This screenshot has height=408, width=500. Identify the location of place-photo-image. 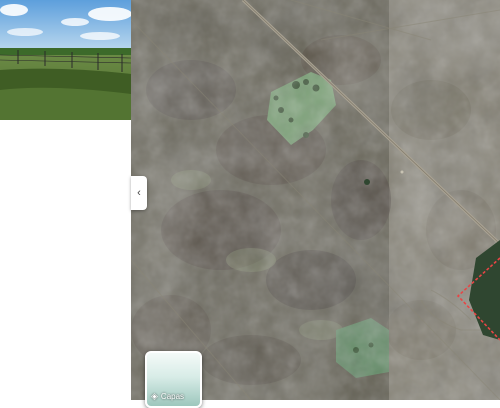
(65, 60).